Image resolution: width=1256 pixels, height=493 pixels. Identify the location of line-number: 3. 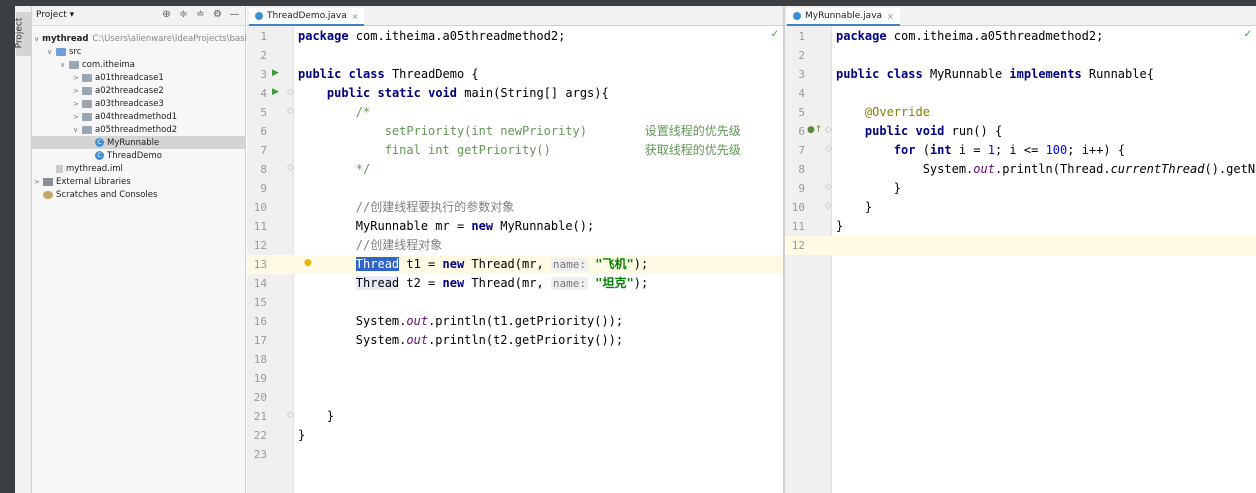
(263, 74).